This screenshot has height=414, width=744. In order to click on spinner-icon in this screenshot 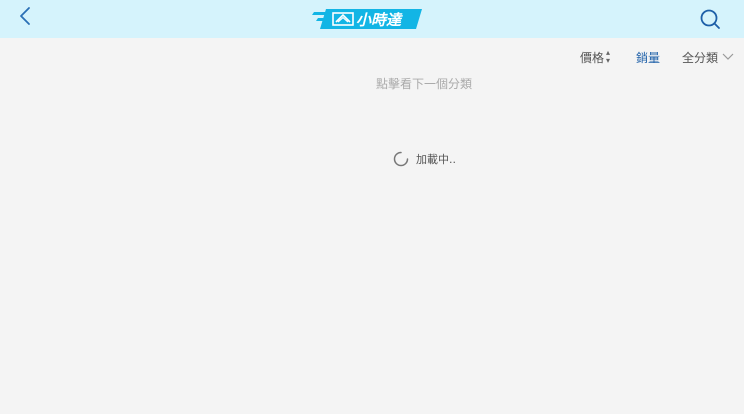, I will do `click(401, 159)`.